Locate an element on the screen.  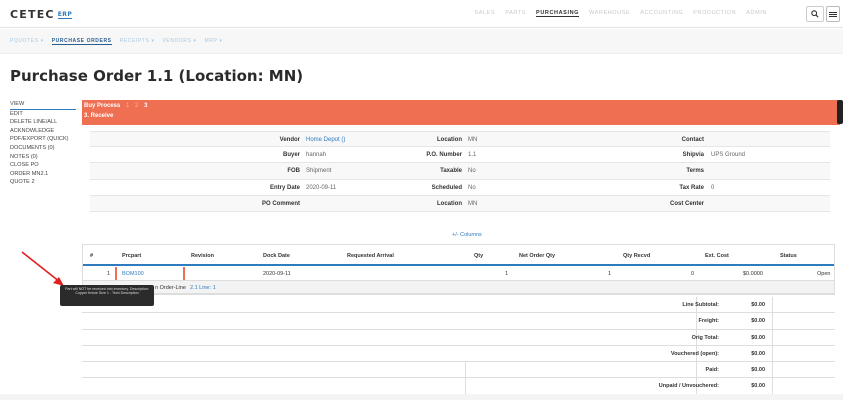
totals-row: Unpaid / Unvouchered: $0.00 is located at coordinates (458, 386).